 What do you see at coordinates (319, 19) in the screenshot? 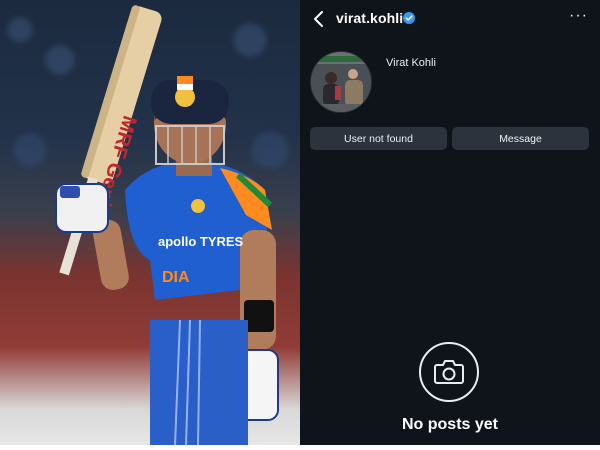
I see `chevron-left-icon` at bounding box center [319, 19].